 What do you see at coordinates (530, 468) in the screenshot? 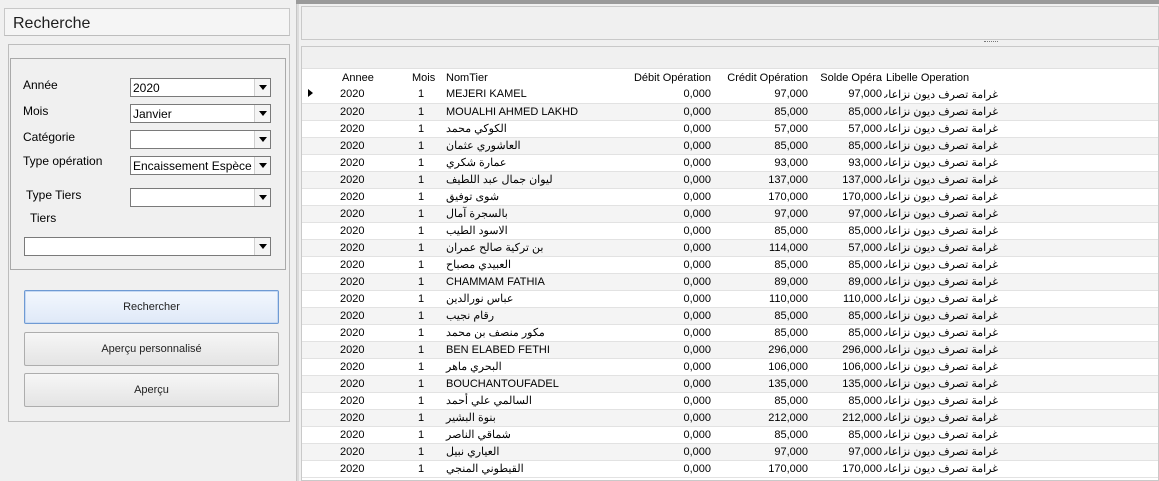
I see `cell-nomtier: القيطوني المنجي` at bounding box center [530, 468].